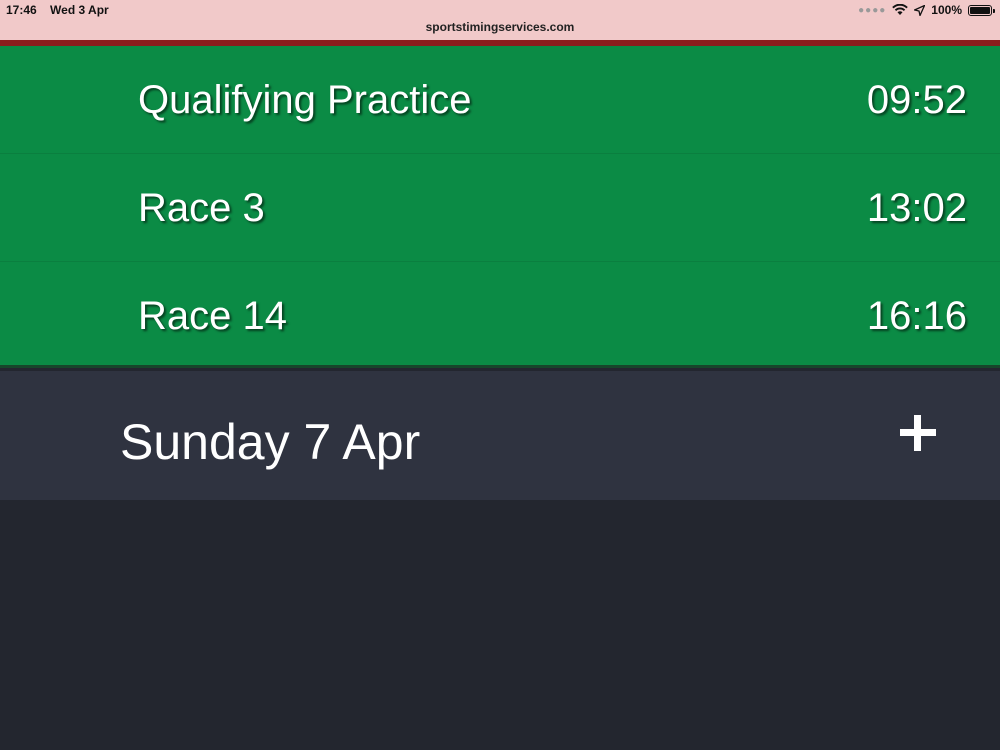 This screenshot has width=1000, height=750. I want to click on status-right: ●●●● 100%, so click(926, 10).